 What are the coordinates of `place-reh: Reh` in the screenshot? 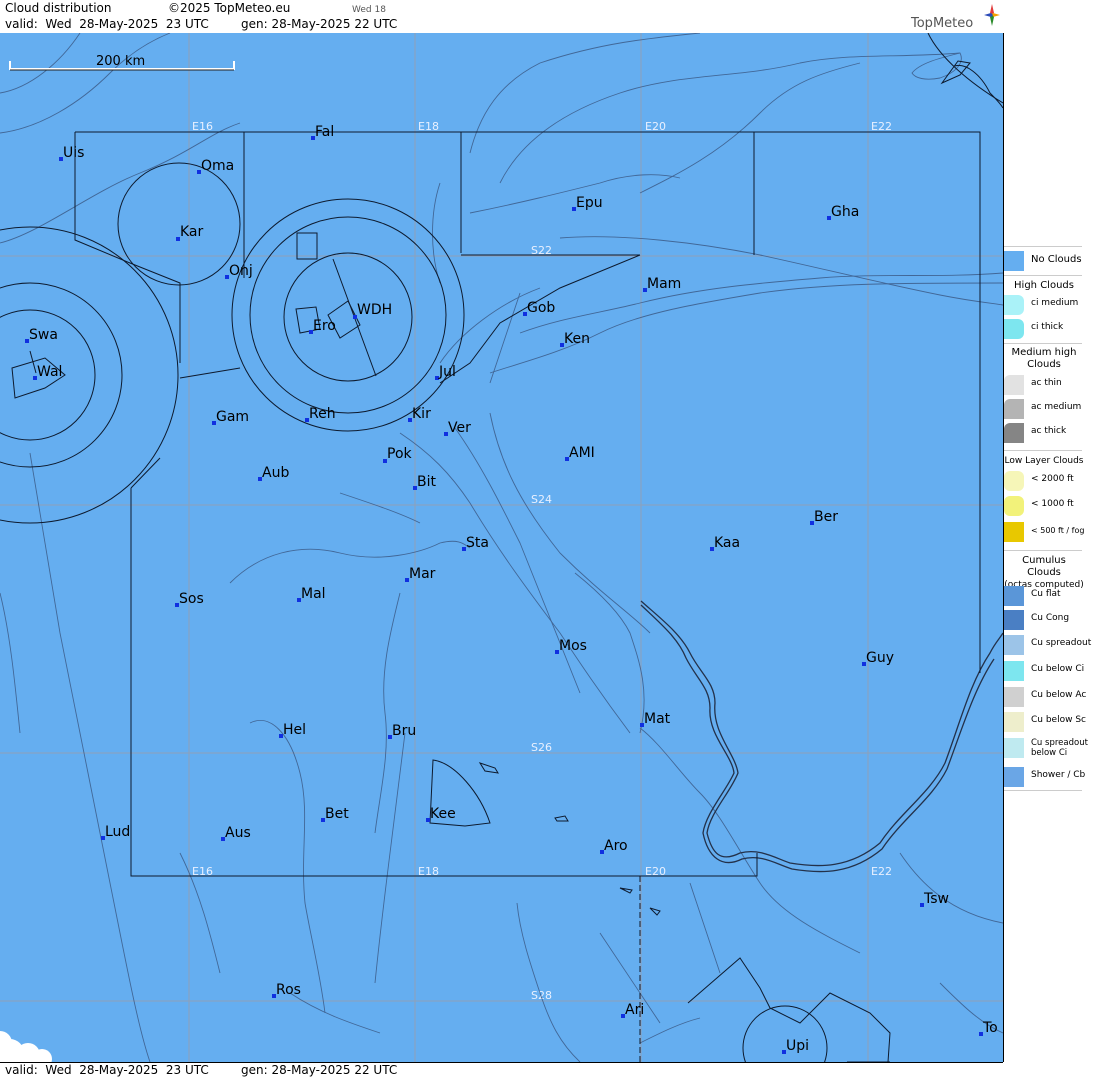 It's located at (320, 414).